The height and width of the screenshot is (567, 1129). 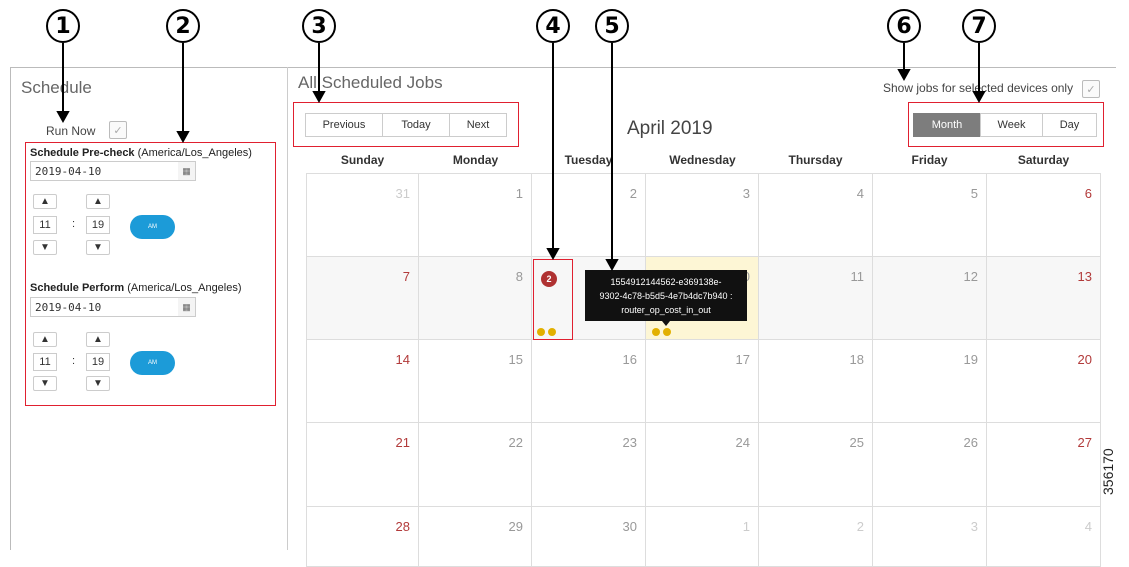 I want to click on tooltip-line: 9302-4c78-b5d5-4e7b4dc7b940 :, so click(x=666, y=296).